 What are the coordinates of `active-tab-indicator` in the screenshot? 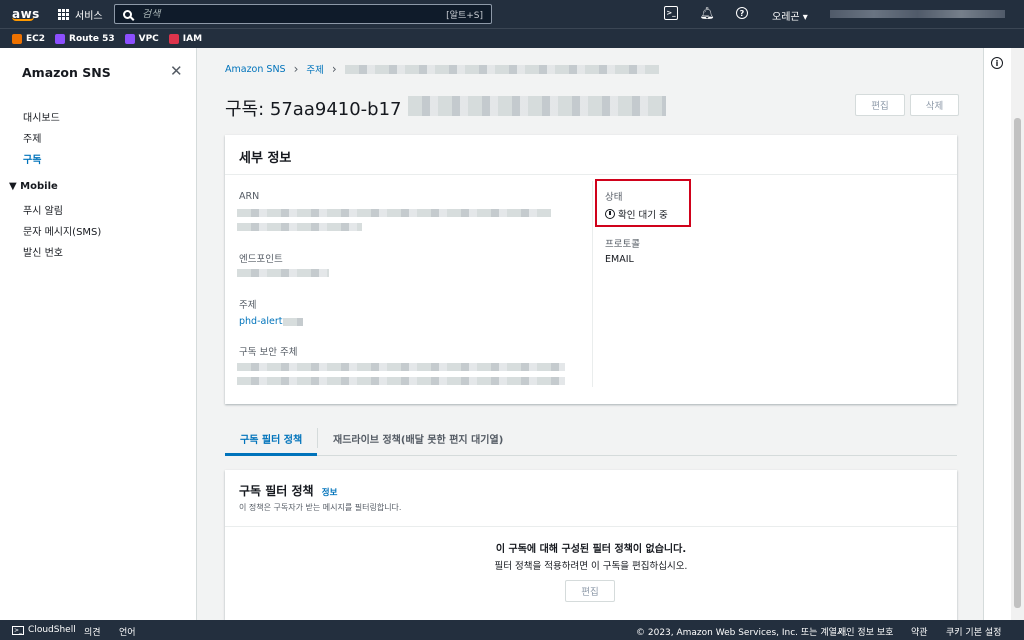 It's located at (271, 454).